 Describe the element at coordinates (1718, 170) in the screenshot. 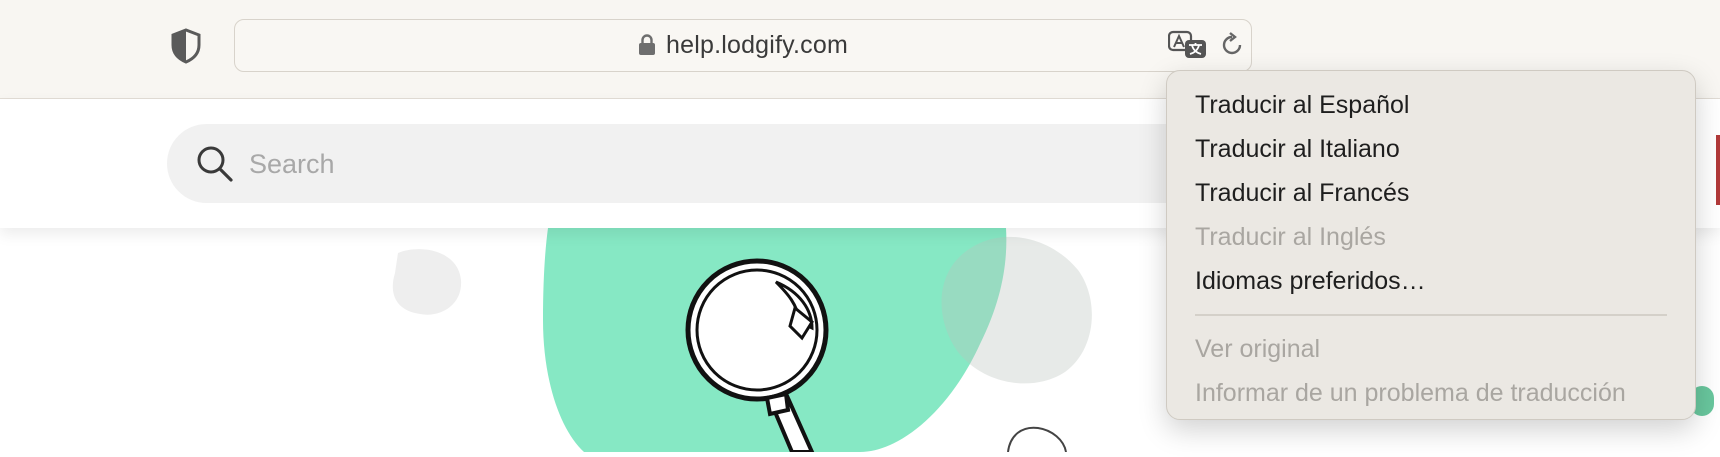

I see `side-accent` at that location.